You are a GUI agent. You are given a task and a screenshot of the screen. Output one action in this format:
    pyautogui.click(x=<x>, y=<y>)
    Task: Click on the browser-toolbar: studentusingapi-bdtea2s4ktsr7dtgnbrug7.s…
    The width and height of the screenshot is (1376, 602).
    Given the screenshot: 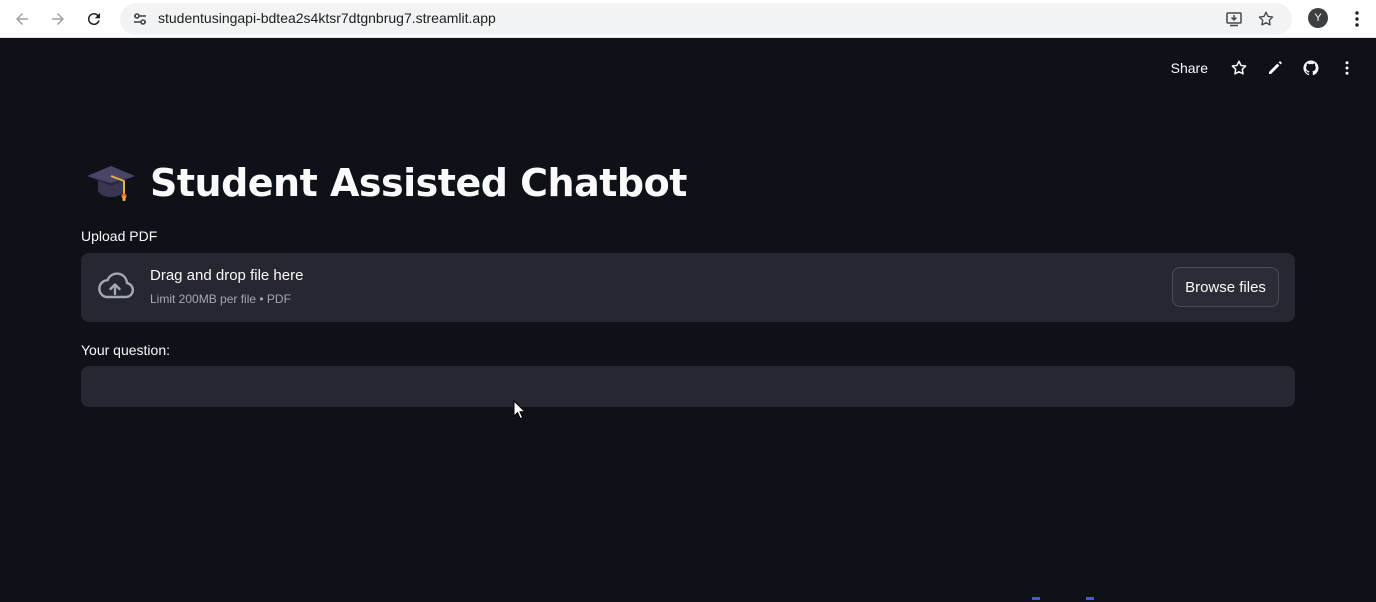 What is the action you would take?
    pyautogui.click(x=688, y=19)
    